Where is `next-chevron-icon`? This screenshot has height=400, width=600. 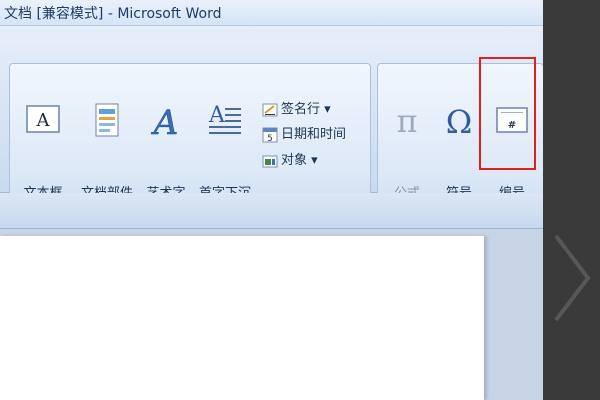
next-chevron-icon is located at coordinates (572, 278).